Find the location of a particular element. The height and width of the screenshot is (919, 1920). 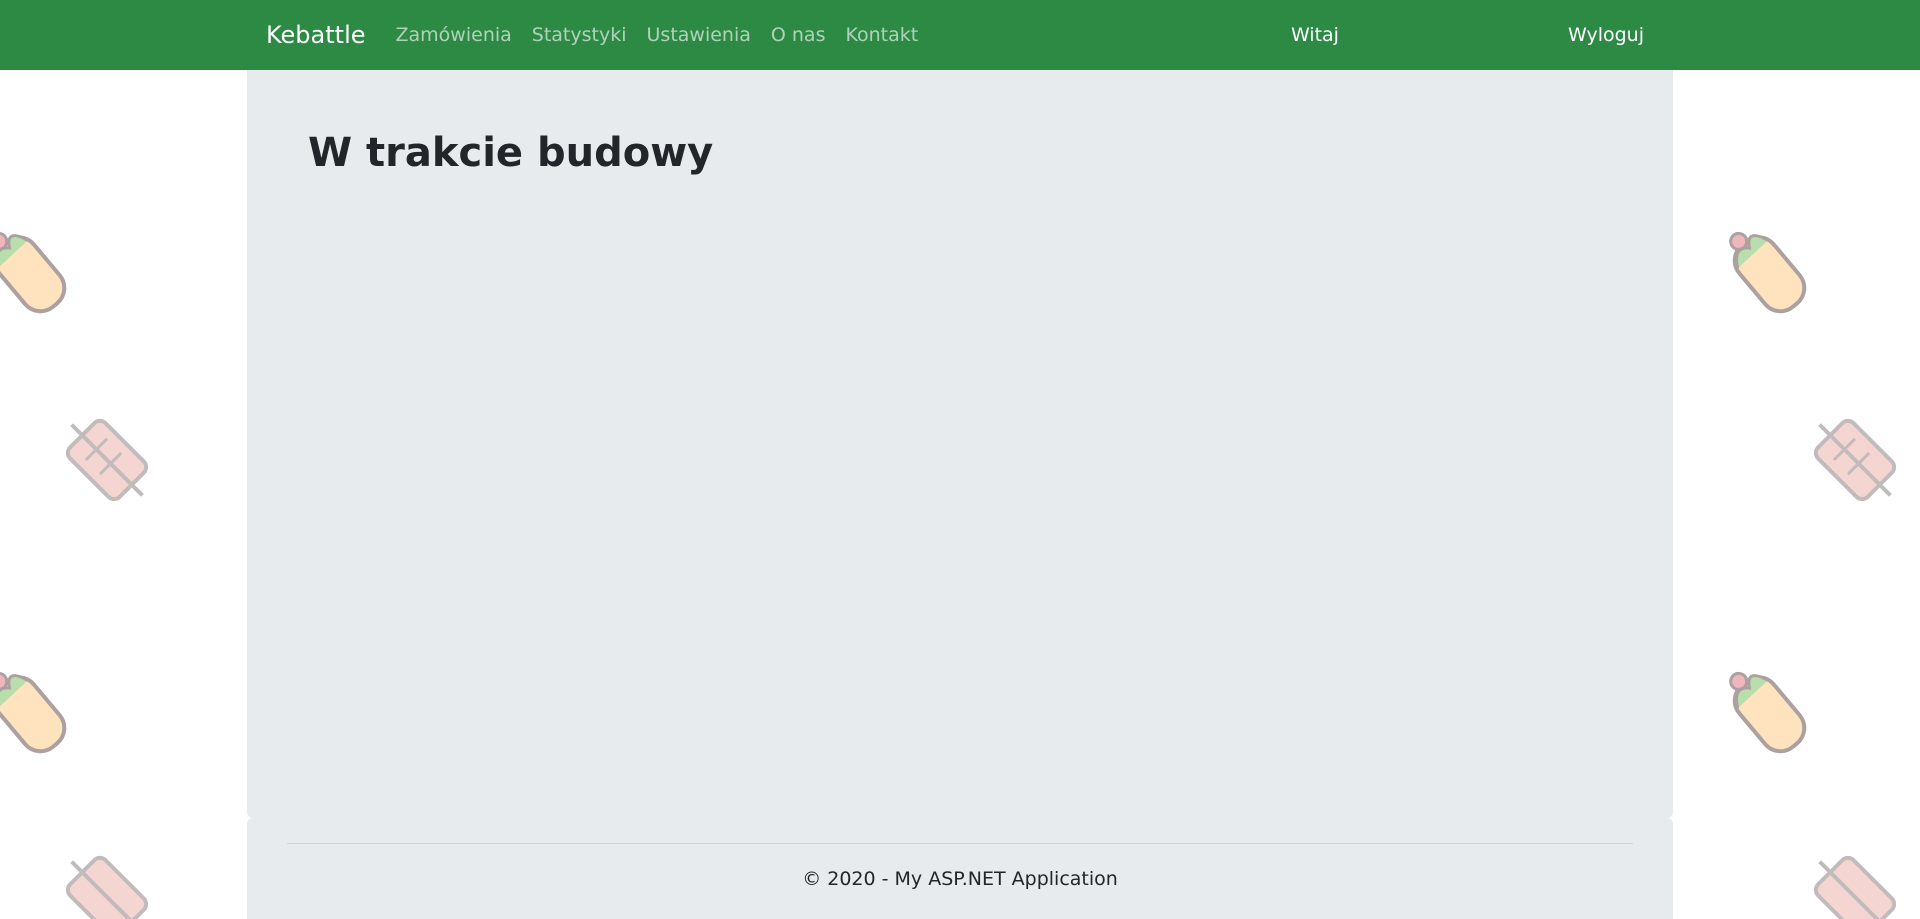

page-title: W trakcie budowy is located at coordinates (511, 153).